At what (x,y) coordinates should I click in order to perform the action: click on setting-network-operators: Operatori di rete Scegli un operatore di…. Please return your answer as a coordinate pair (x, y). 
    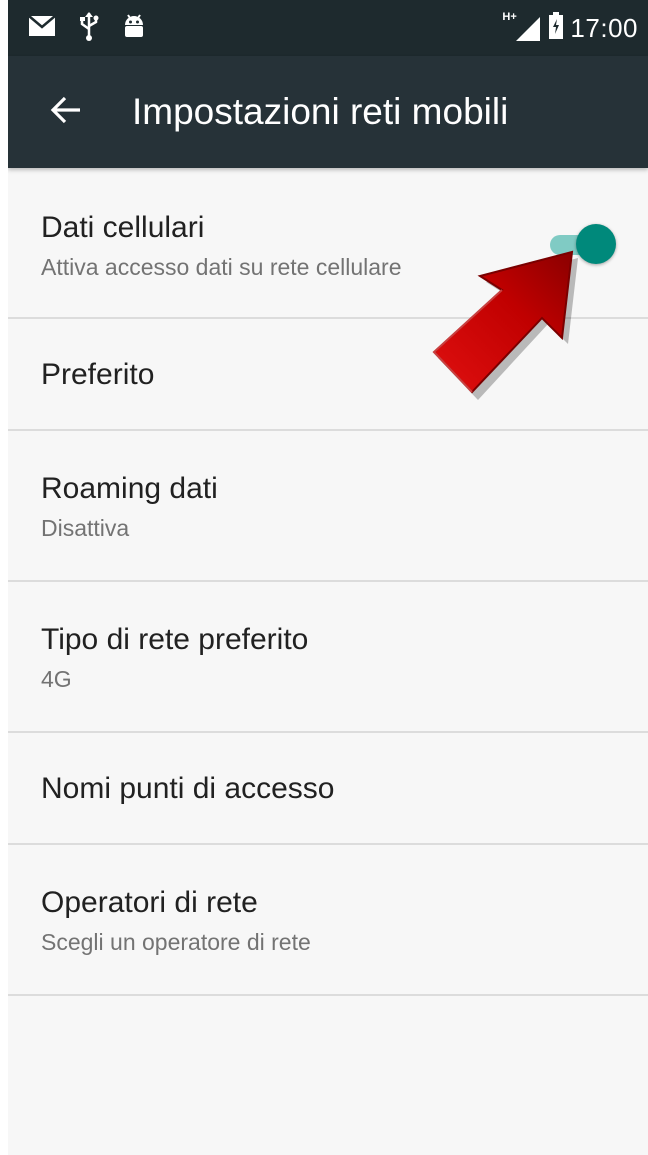
    Looking at the image, I should click on (328, 920).